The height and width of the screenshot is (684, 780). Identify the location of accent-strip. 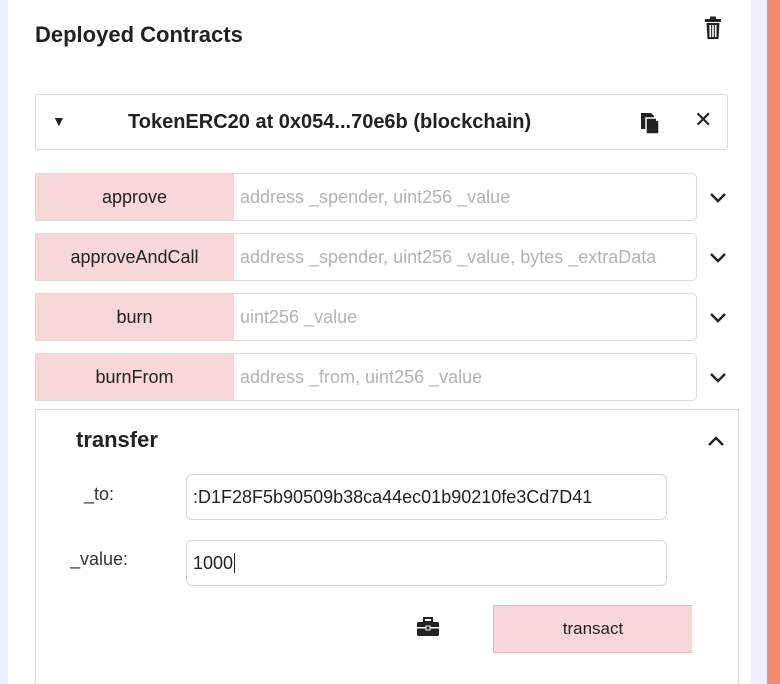
(773, 342).